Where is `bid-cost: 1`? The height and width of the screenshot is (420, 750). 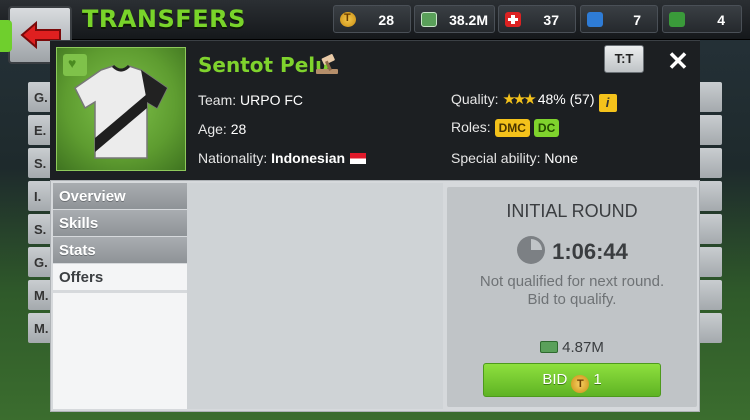
bid-cost: 1 is located at coordinates (597, 379).